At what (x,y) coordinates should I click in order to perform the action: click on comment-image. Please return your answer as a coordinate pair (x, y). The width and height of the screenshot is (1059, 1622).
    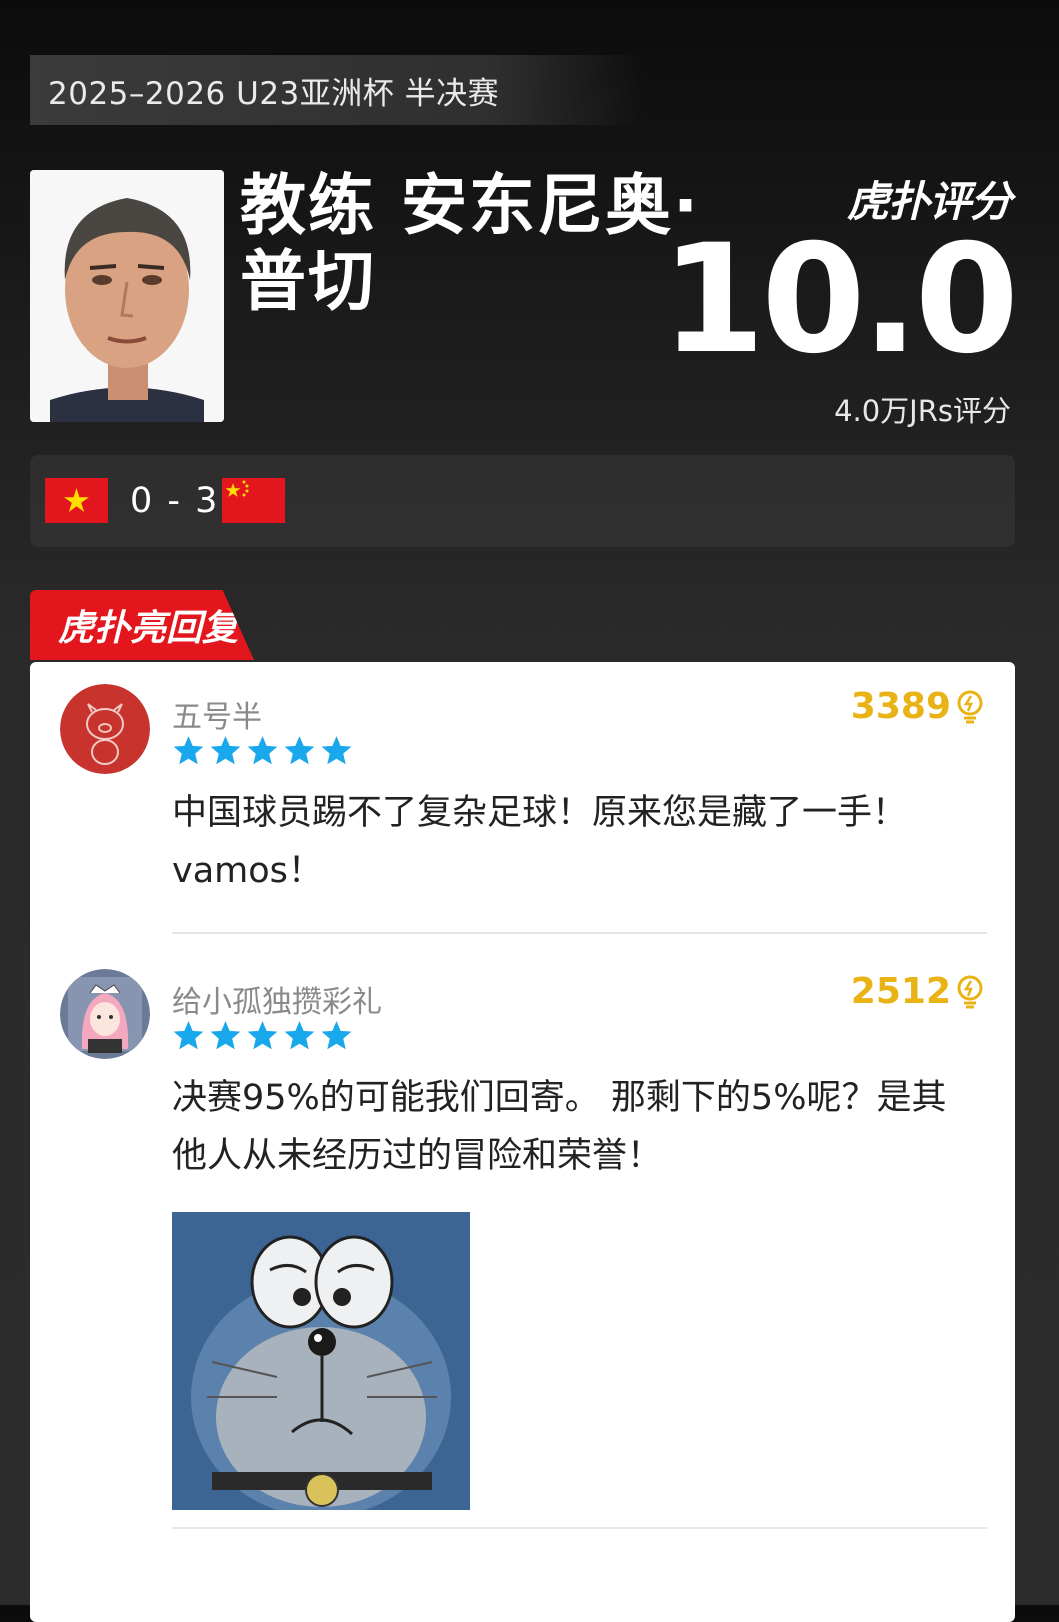
    Looking at the image, I should click on (321, 1361).